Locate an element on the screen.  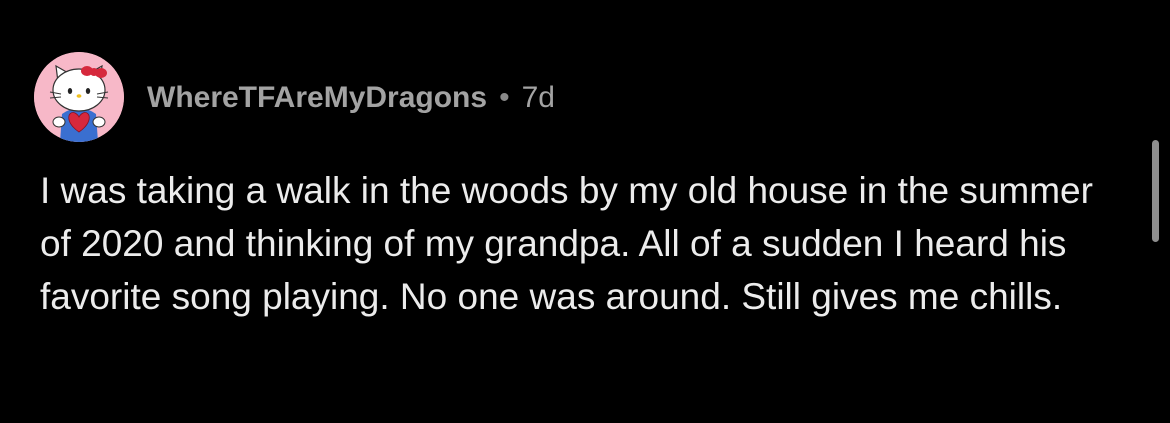
avatar is located at coordinates (79, 97).